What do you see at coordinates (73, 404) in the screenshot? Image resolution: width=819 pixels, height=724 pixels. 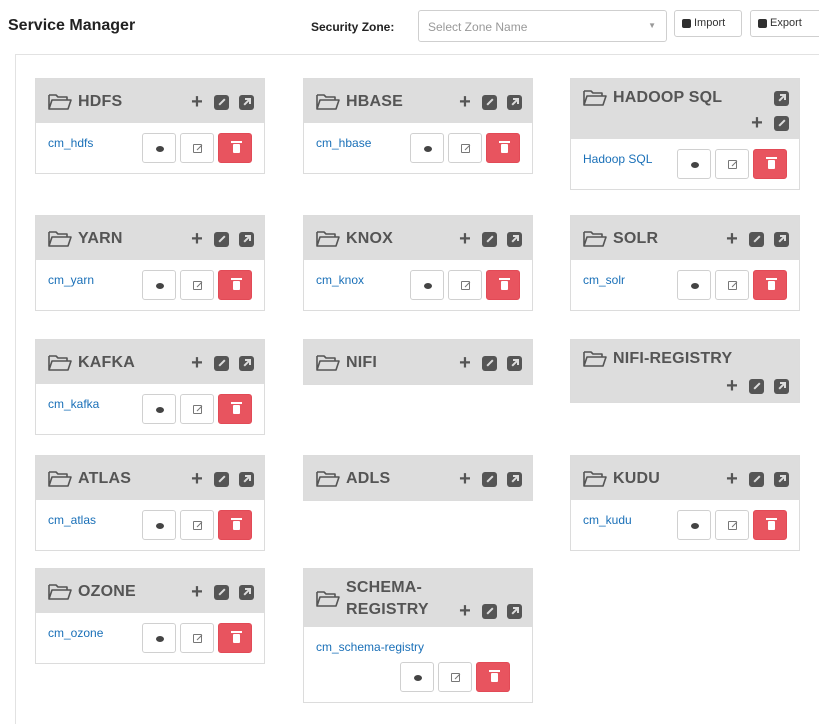 I see `repository-link: cm_kafka` at bounding box center [73, 404].